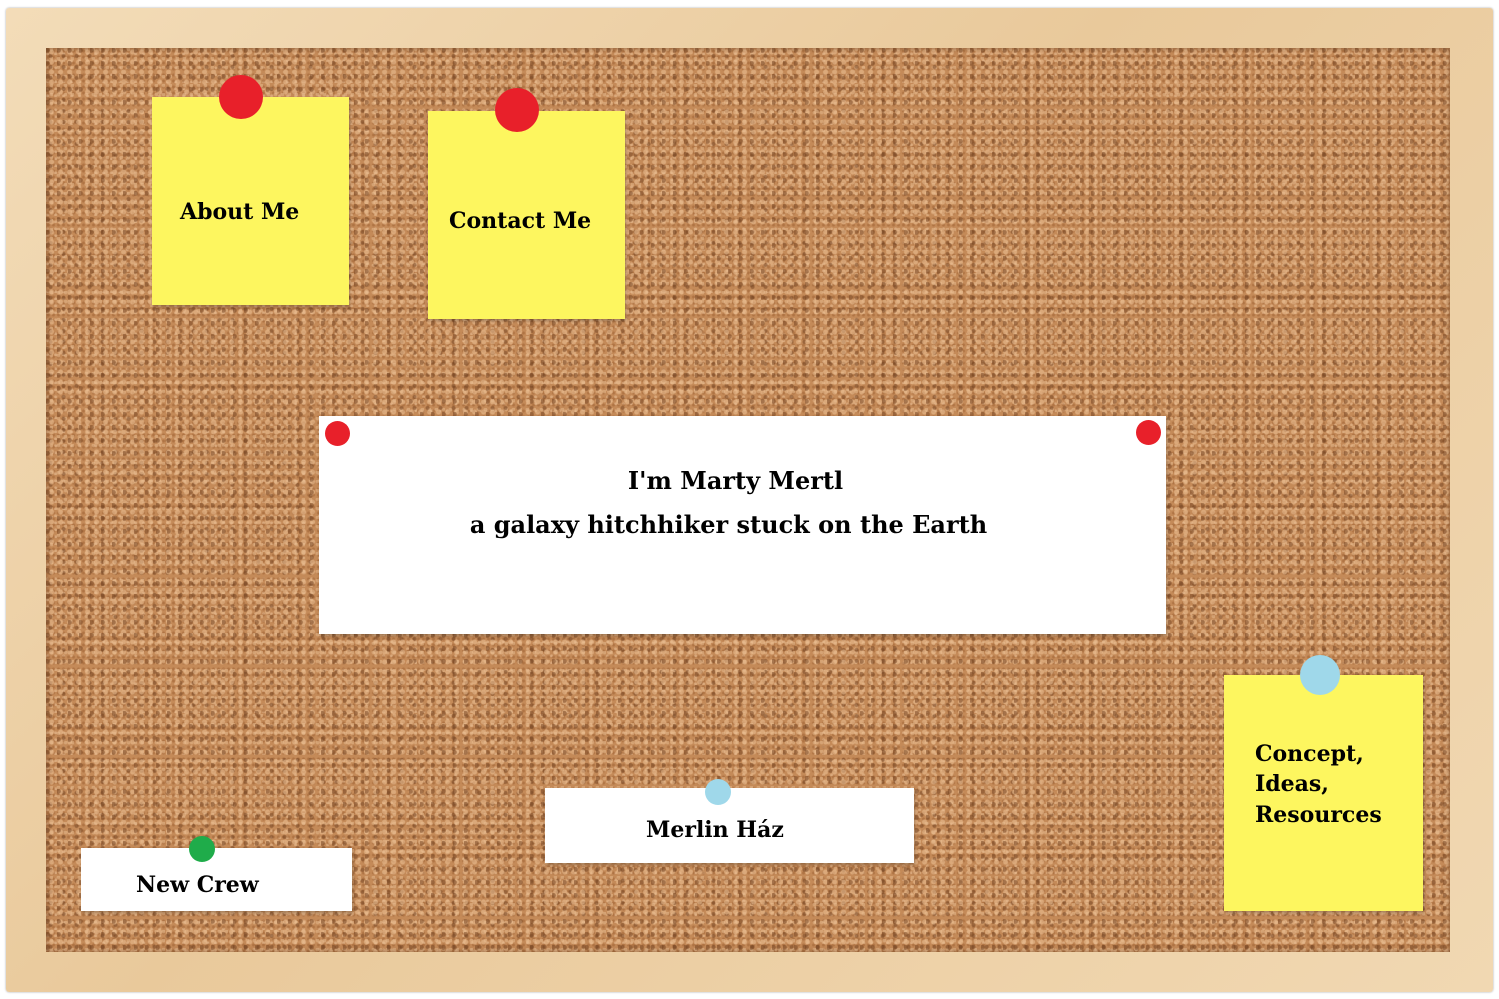 This screenshot has height=999, width=1499. What do you see at coordinates (735, 480) in the screenshot?
I see `banner-headline: I'm Marty Mertl` at bounding box center [735, 480].